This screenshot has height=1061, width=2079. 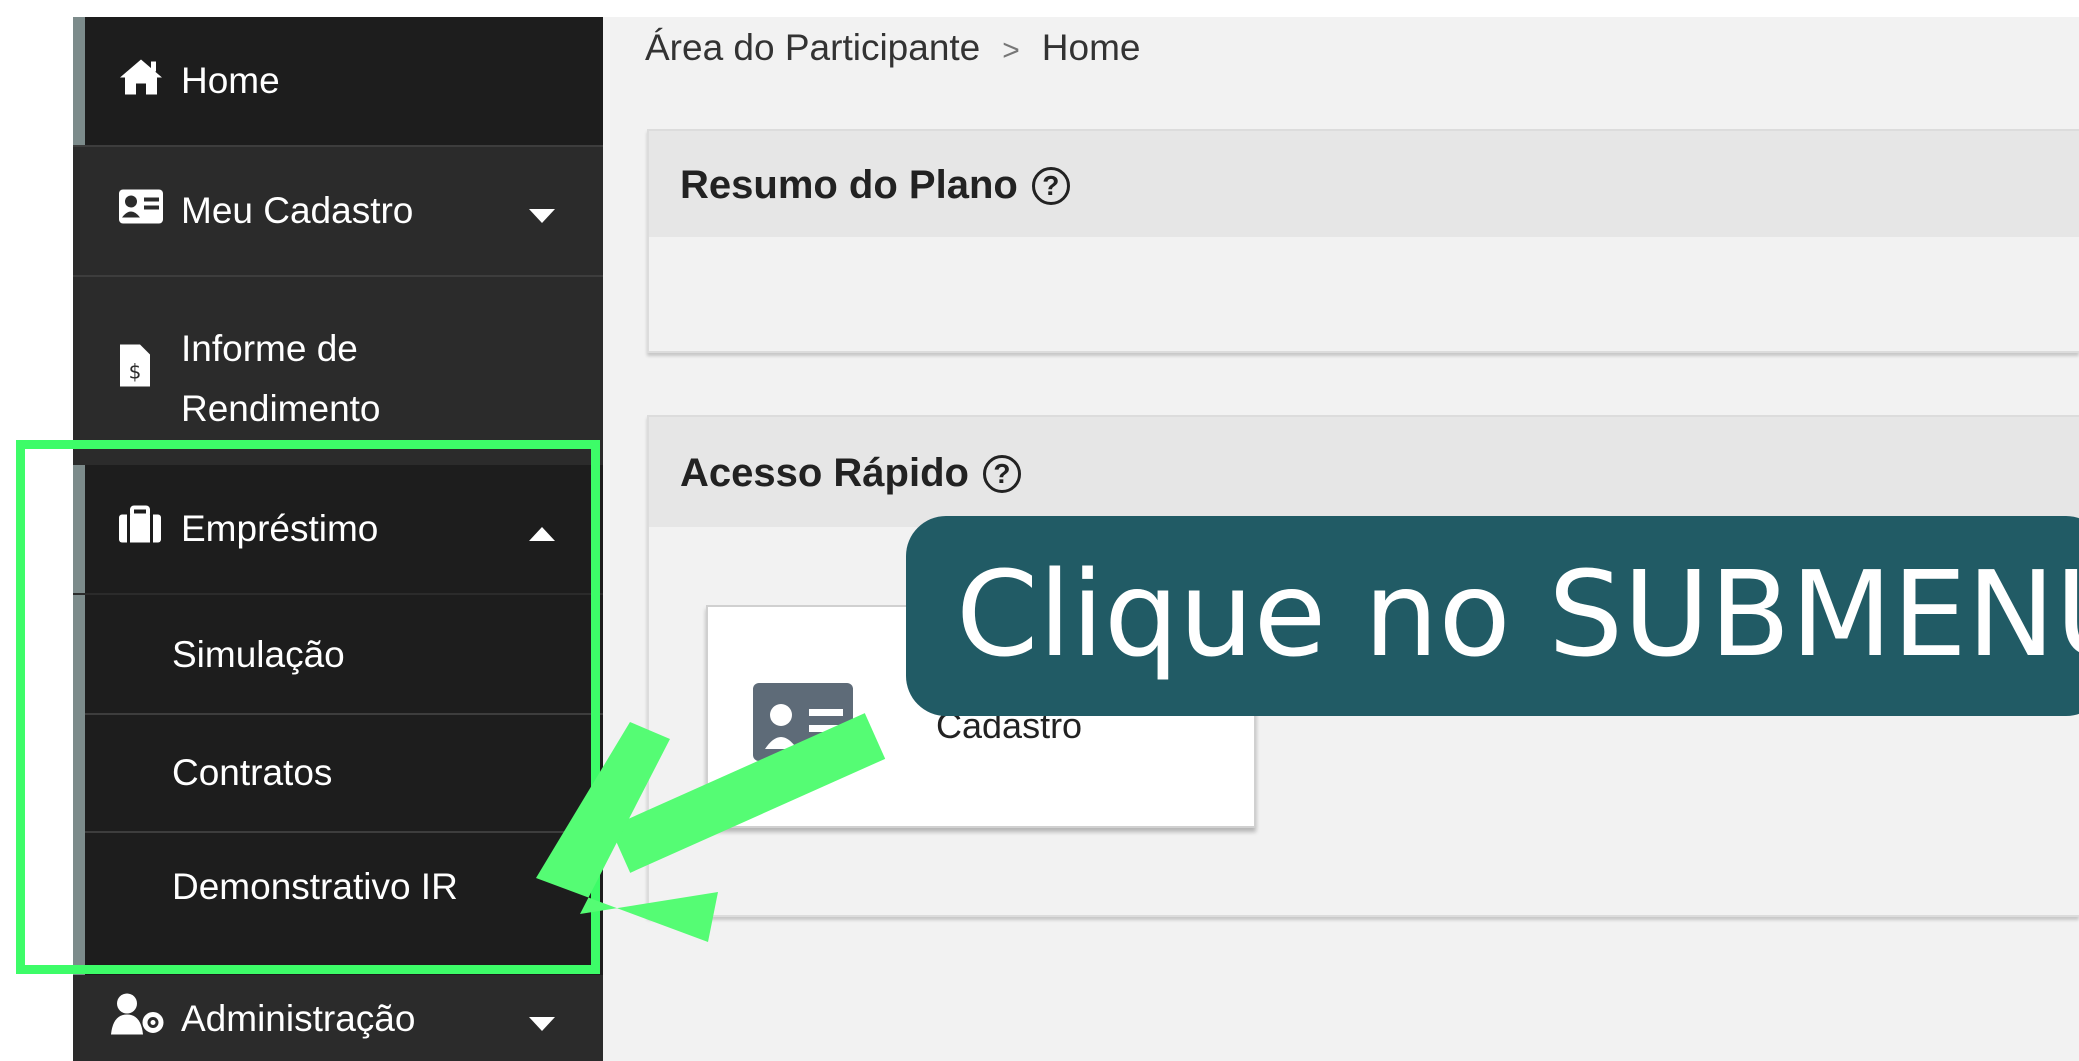 I want to click on callout-banner: Clique no SUBMENU, so click(x=1492, y=616).